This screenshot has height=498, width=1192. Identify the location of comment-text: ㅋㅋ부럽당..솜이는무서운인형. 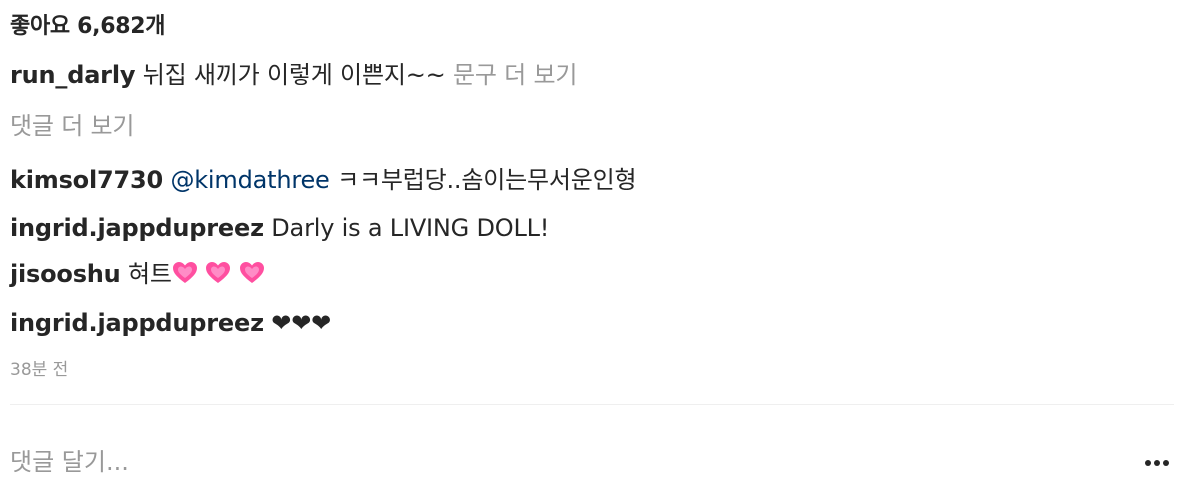
(487, 180).